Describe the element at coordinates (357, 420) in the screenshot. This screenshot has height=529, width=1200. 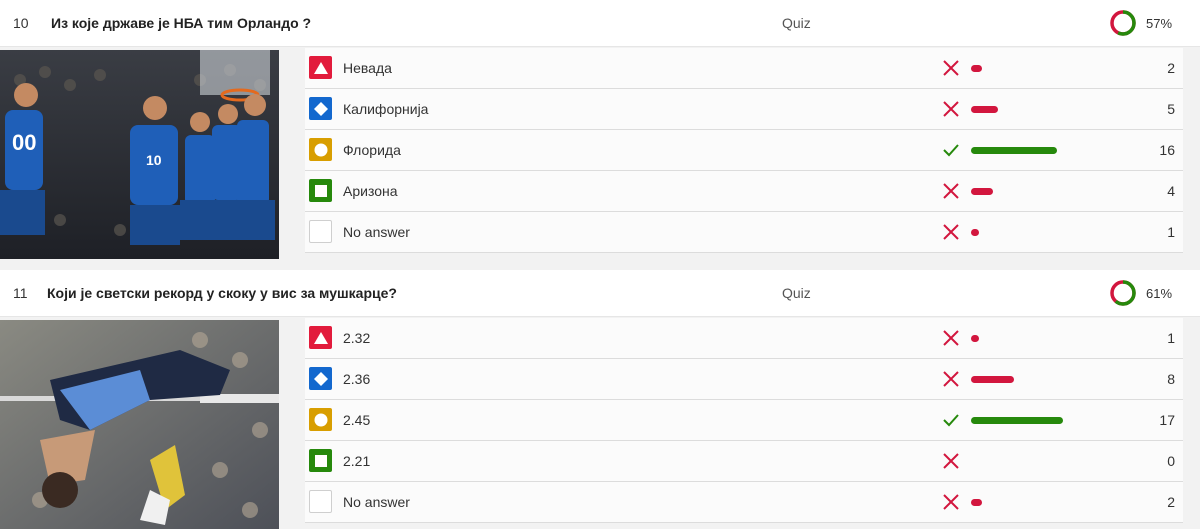
I see `answer-label: 2.45` at that location.